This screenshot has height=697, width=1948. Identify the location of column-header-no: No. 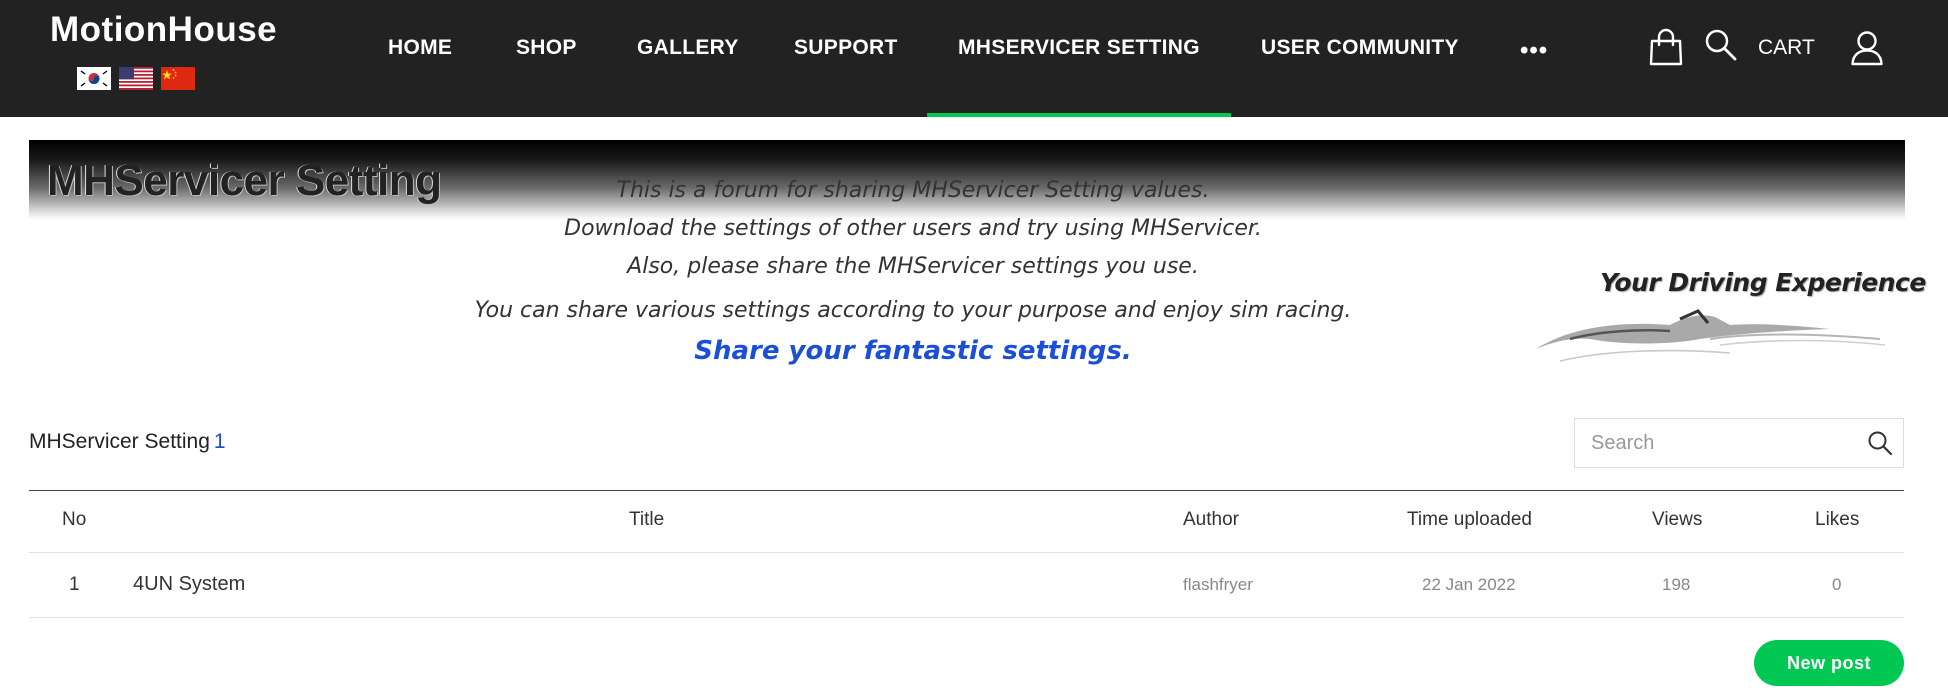
(74, 519).